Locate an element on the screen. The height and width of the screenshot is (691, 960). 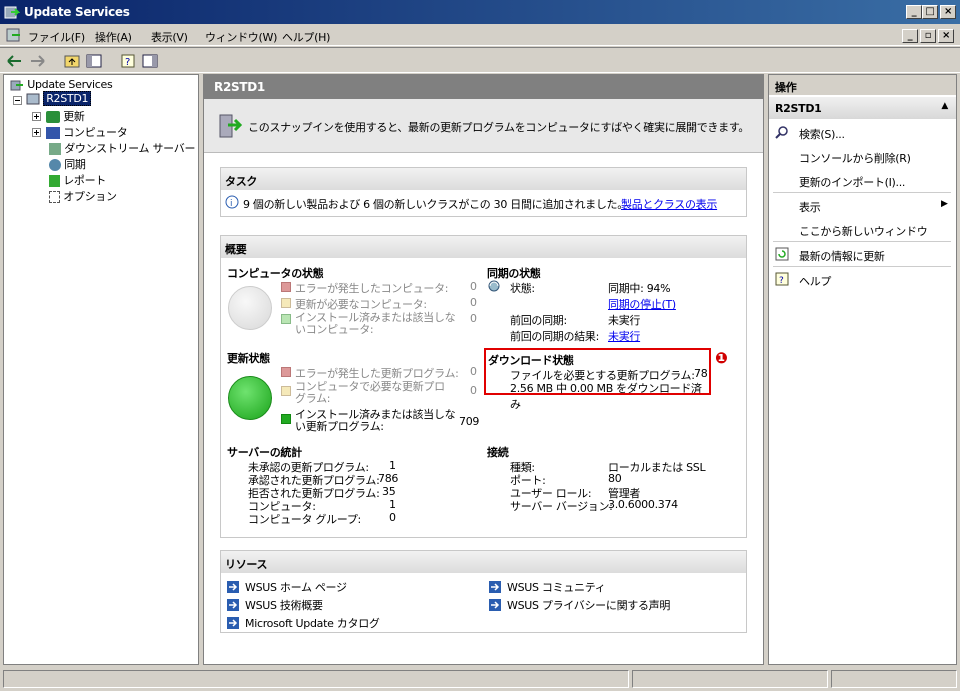
tree-server: R2STD1 is located at coordinates (59, 98).